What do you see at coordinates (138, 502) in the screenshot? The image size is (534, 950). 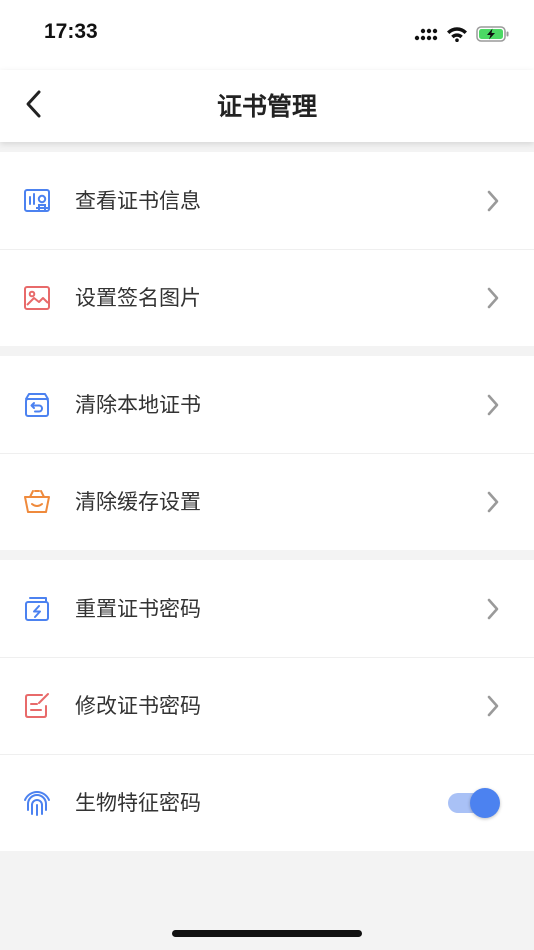 I see `item-label: 清除缓存设置` at bounding box center [138, 502].